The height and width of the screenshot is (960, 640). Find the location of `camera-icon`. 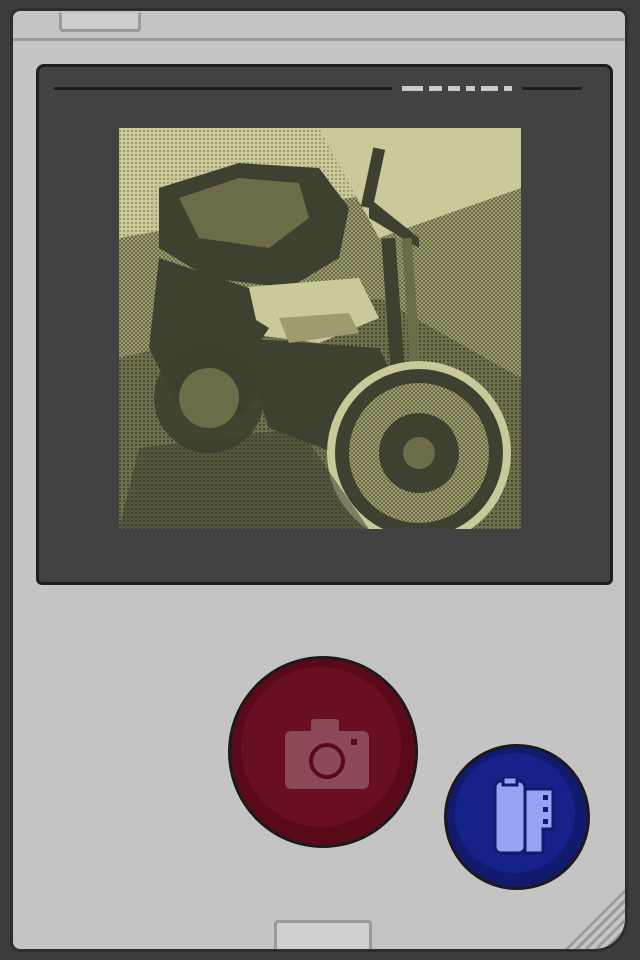

camera-icon is located at coordinates (327, 754).